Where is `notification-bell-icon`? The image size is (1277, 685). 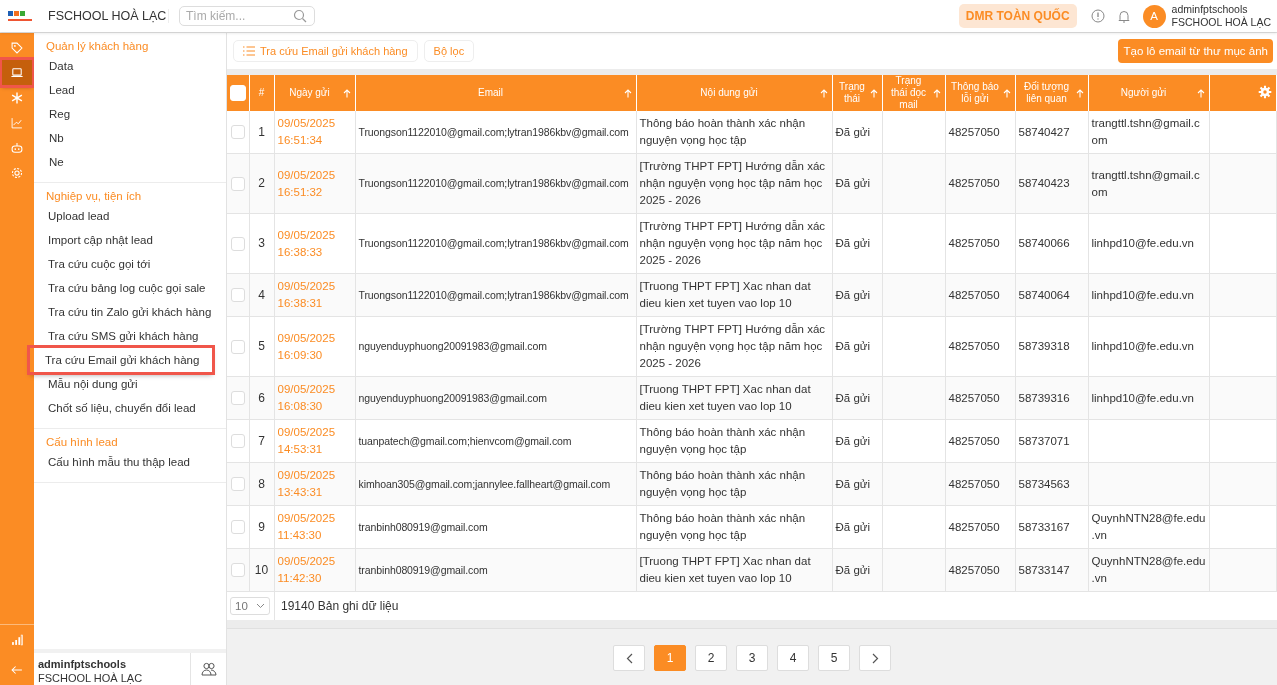 notification-bell-icon is located at coordinates (1123, 16).